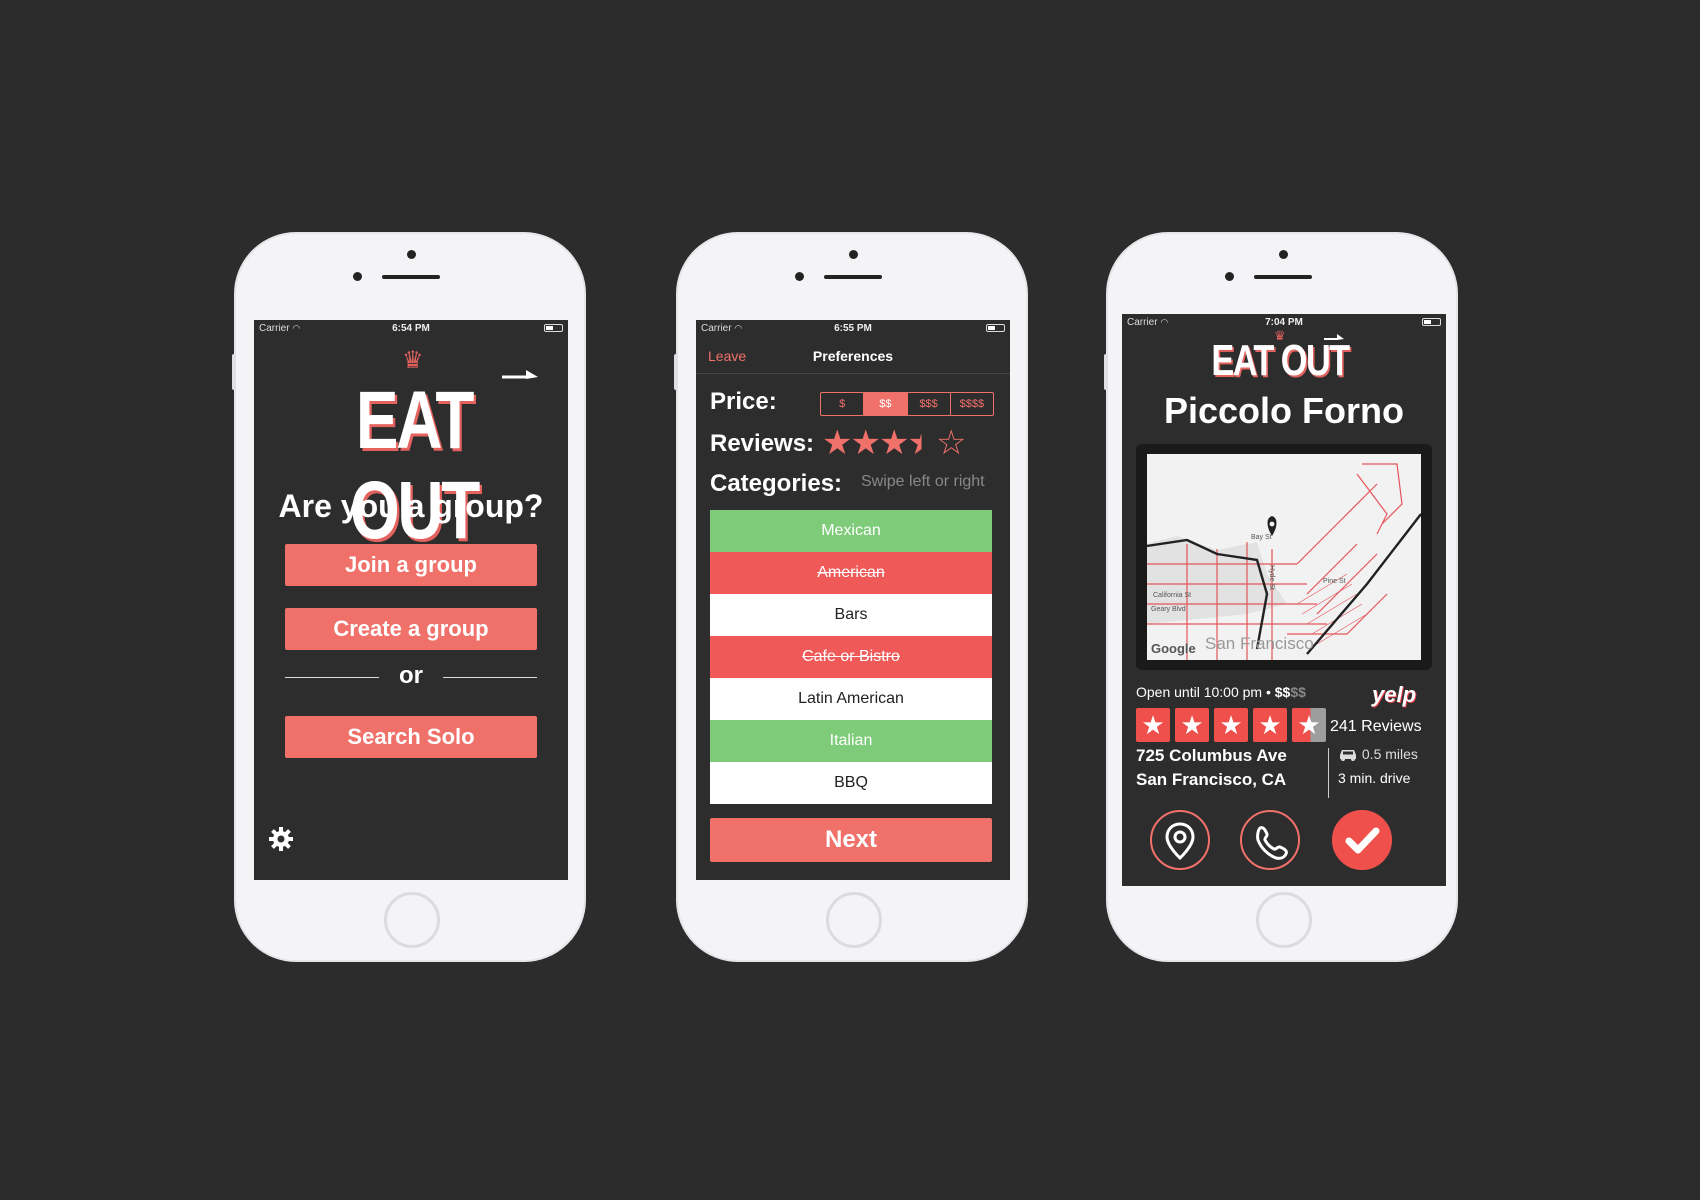  What do you see at coordinates (929, 404) in the screenshot?
I see `price-option-3: $$$` at bounding box center [929, 404].